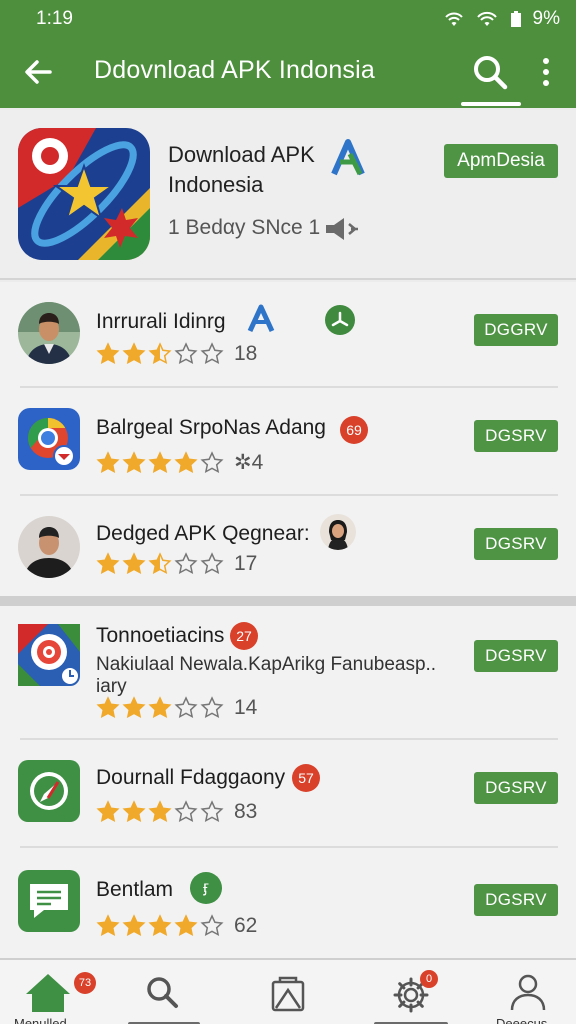 This screenshot has width=576, height=1024. Describe the element at coordinates (85, 983) in the screenshot. I see `notification-badge: 73` at that location.